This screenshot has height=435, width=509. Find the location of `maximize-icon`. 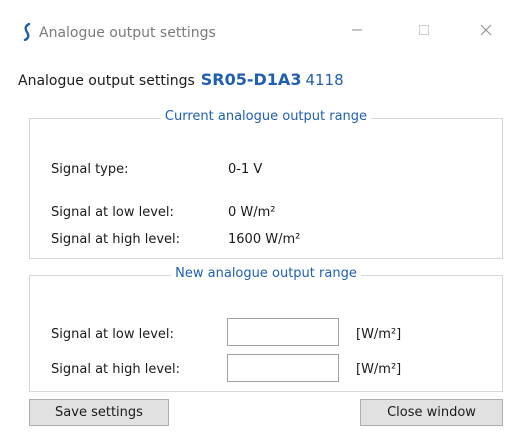

maximize-icon is located at coordinates (424, 32).